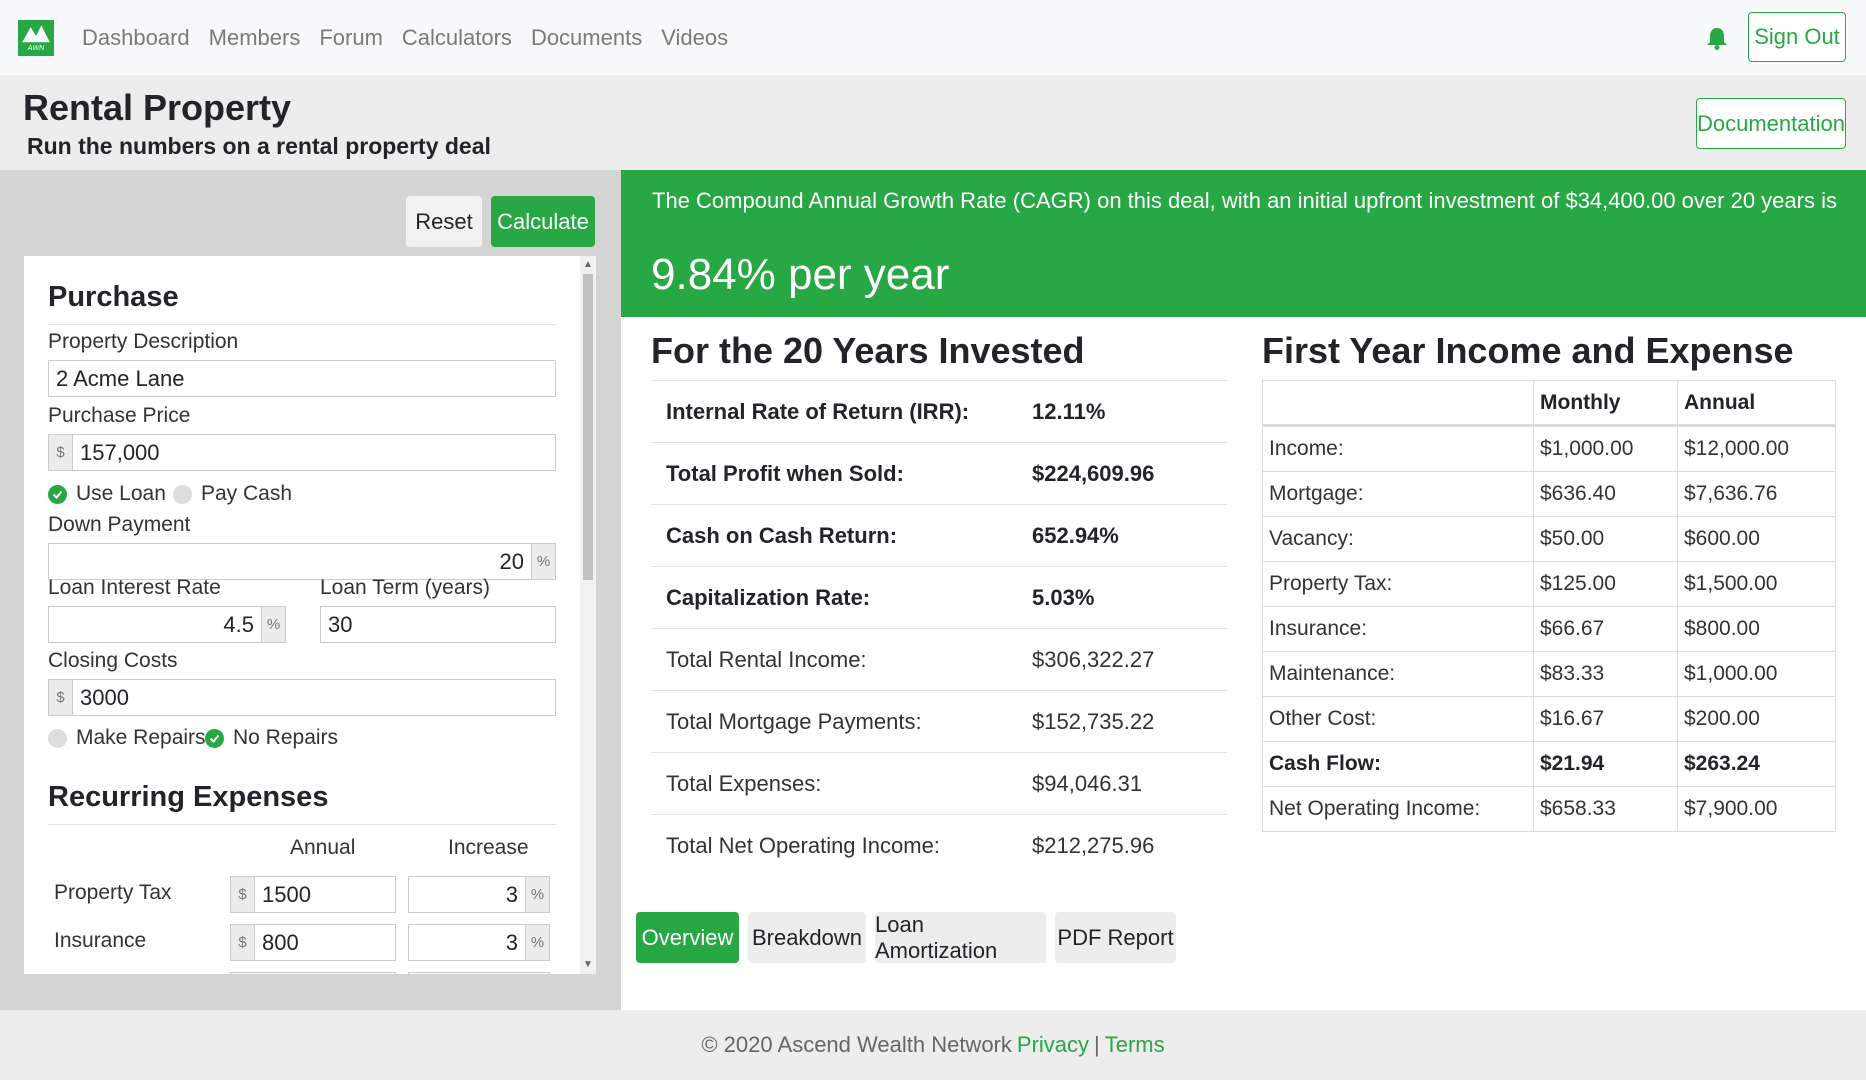 This screenshot has height=1080, width=1866. What do you see at coordinates (588, 265) in the screenshot?
I see `scroll-up-arrow-icon: ▲` at bounding box center [588, 265].